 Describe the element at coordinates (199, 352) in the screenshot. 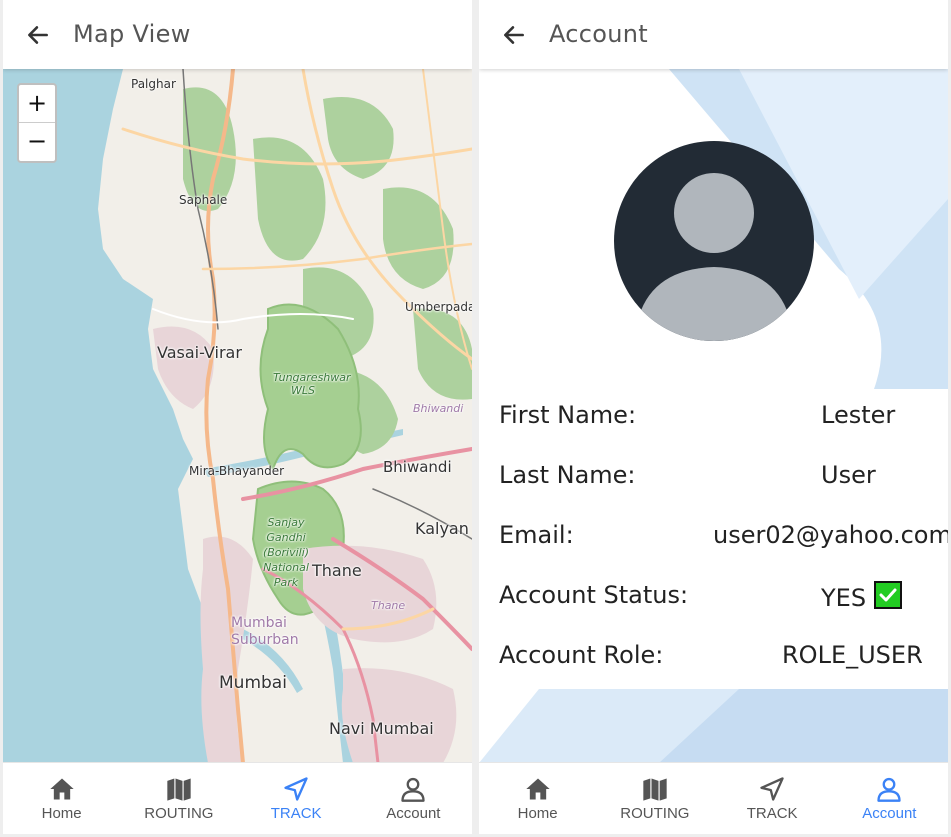

I see `map-label-vasai-virar: Vasai-Virar` at that location.